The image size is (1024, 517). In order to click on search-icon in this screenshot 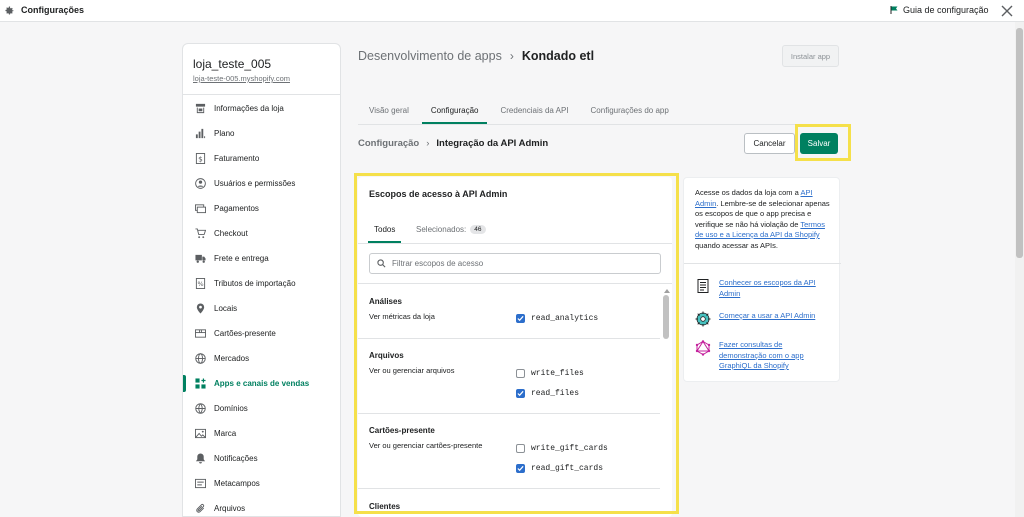, I will do `click(381, 263)`.